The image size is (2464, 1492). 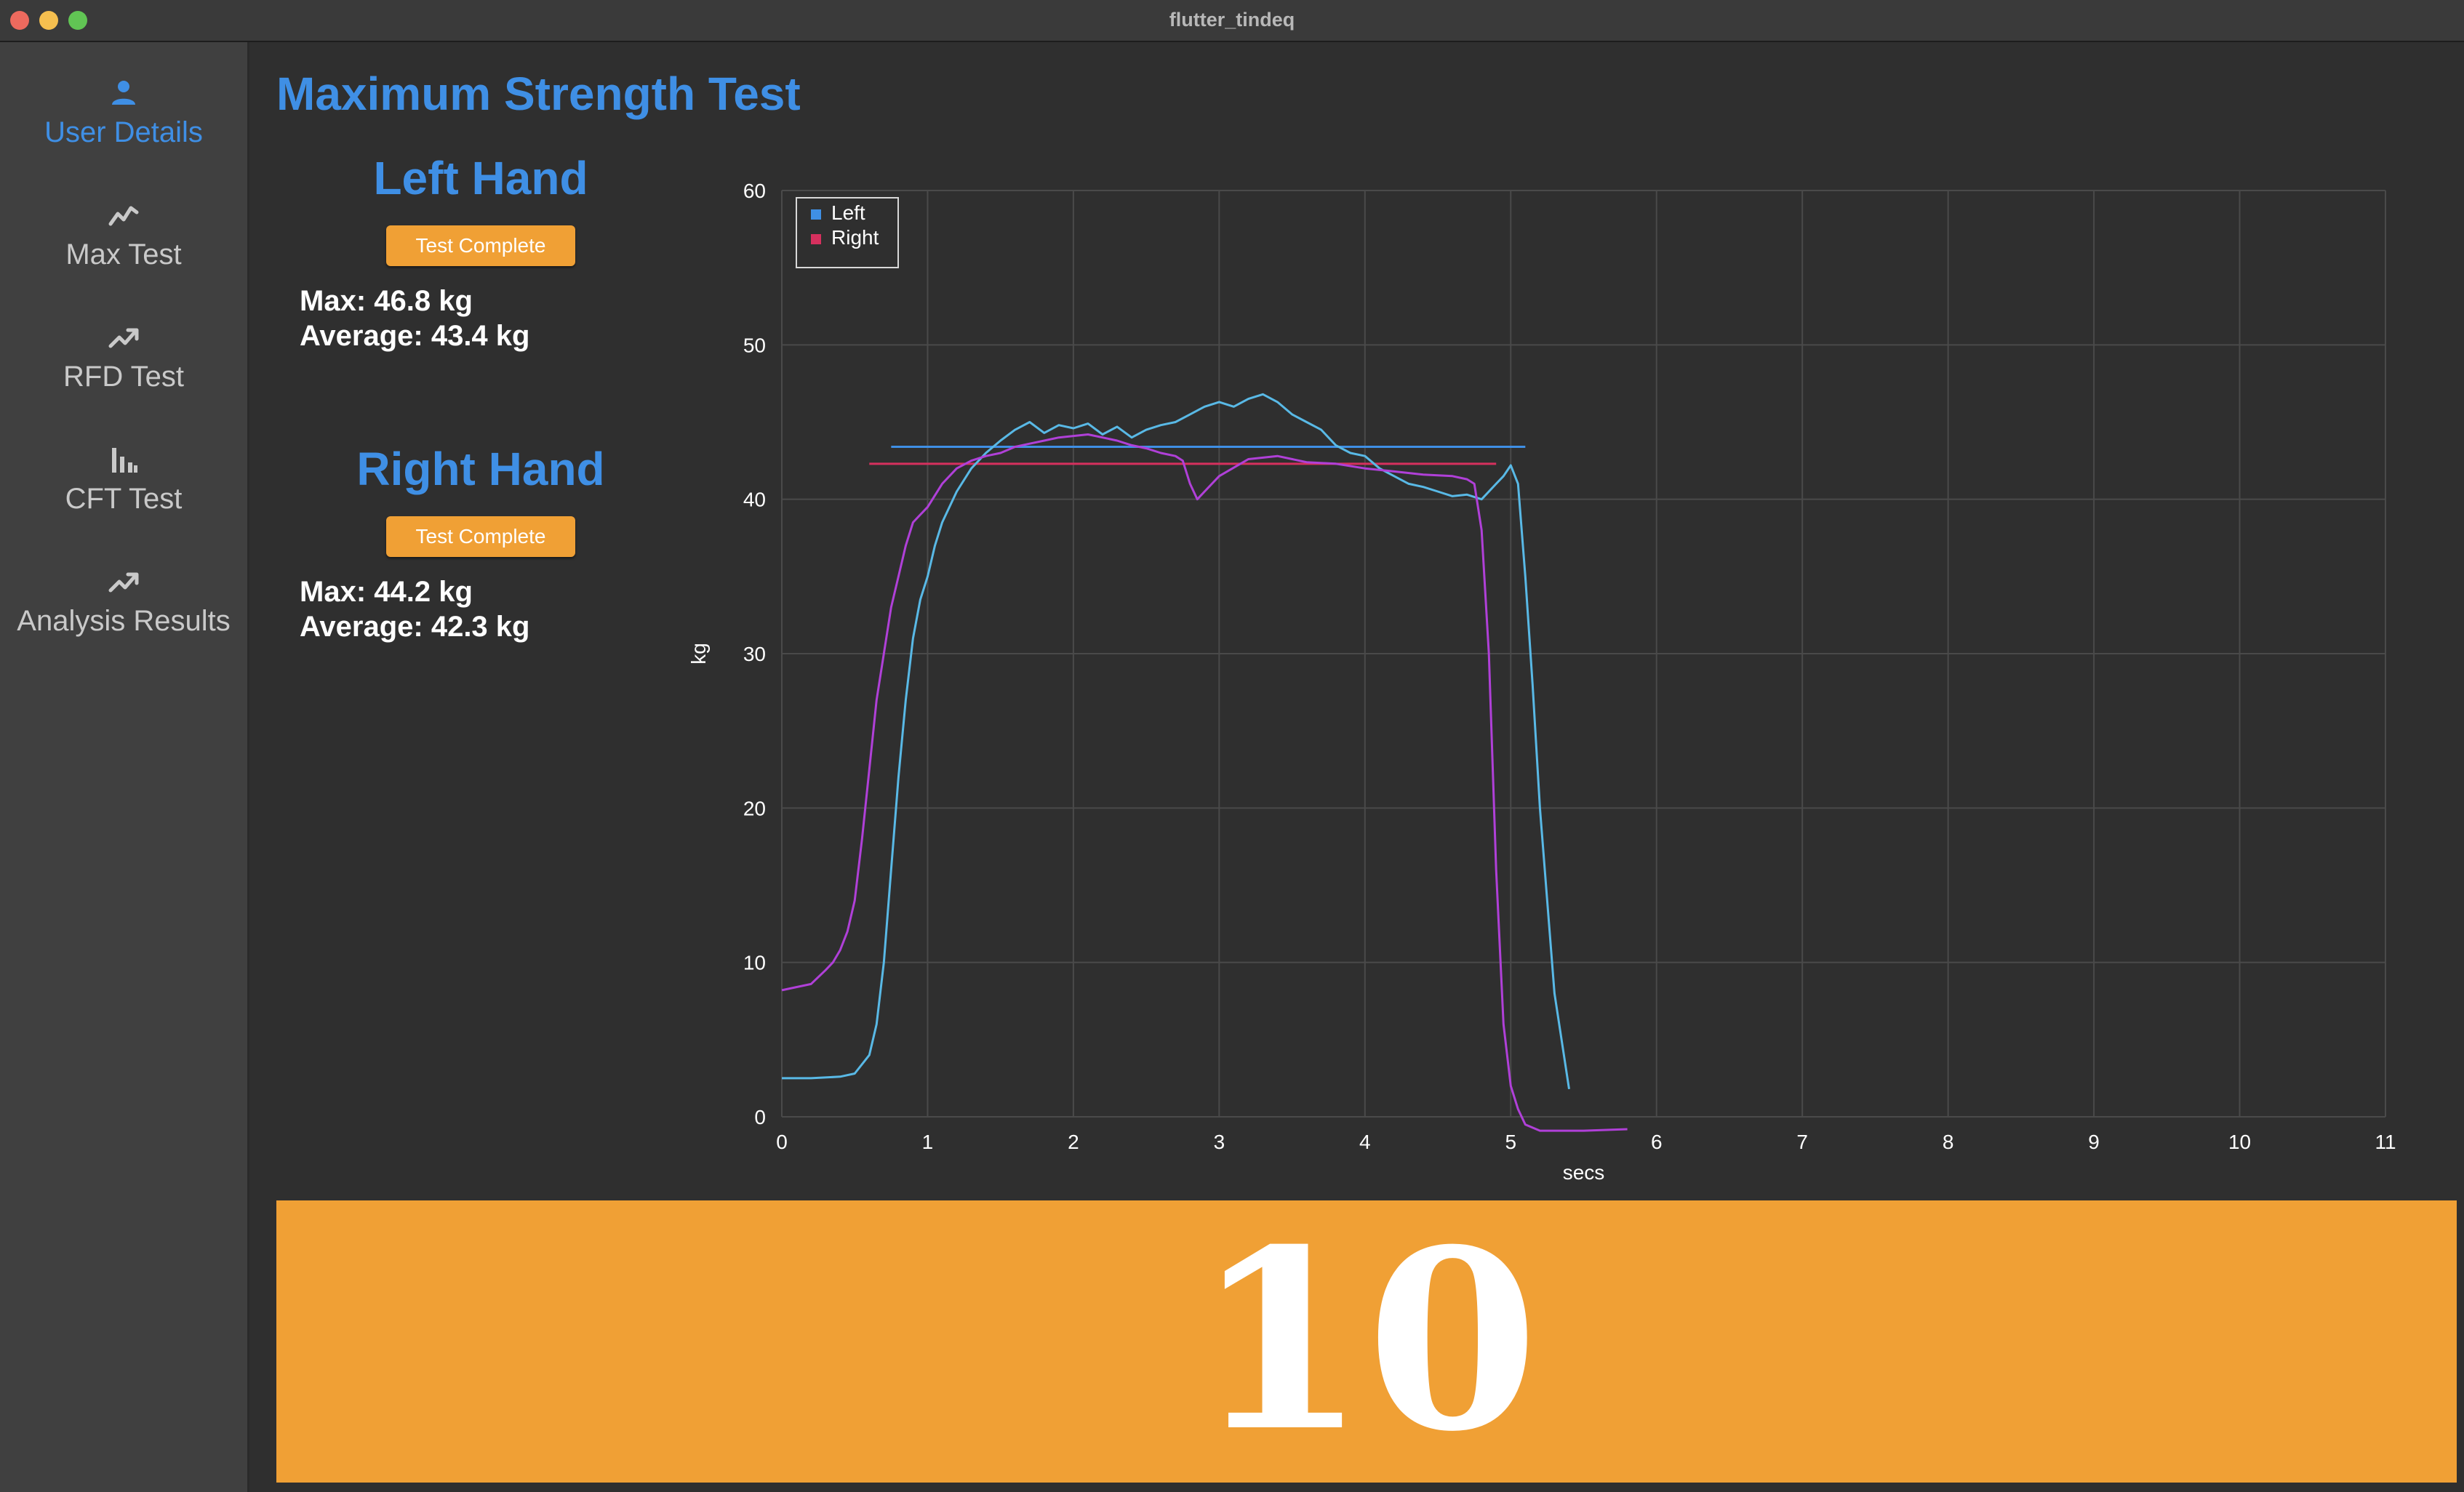 What do you see at coordinates (928, 1142) in the screenshot?
I see `x-tick-label: 1` at bounding box center [928, 1142].